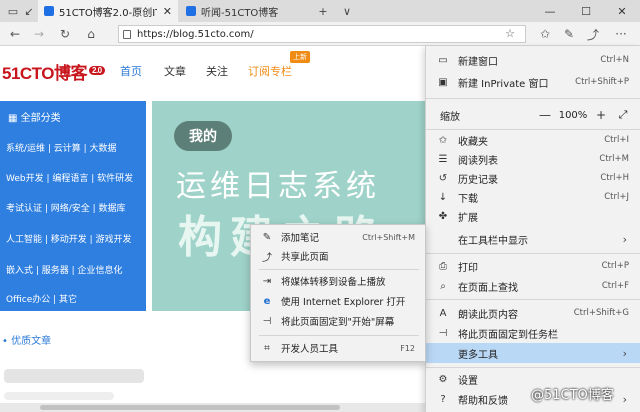 This screenshot has height=412, width=640. What do you see at coordinates (533, 60) in the screenshot?
I see `menu-new-window: ▭ 新建窗口 Ctrl+N` at bounding box center [533, 60].